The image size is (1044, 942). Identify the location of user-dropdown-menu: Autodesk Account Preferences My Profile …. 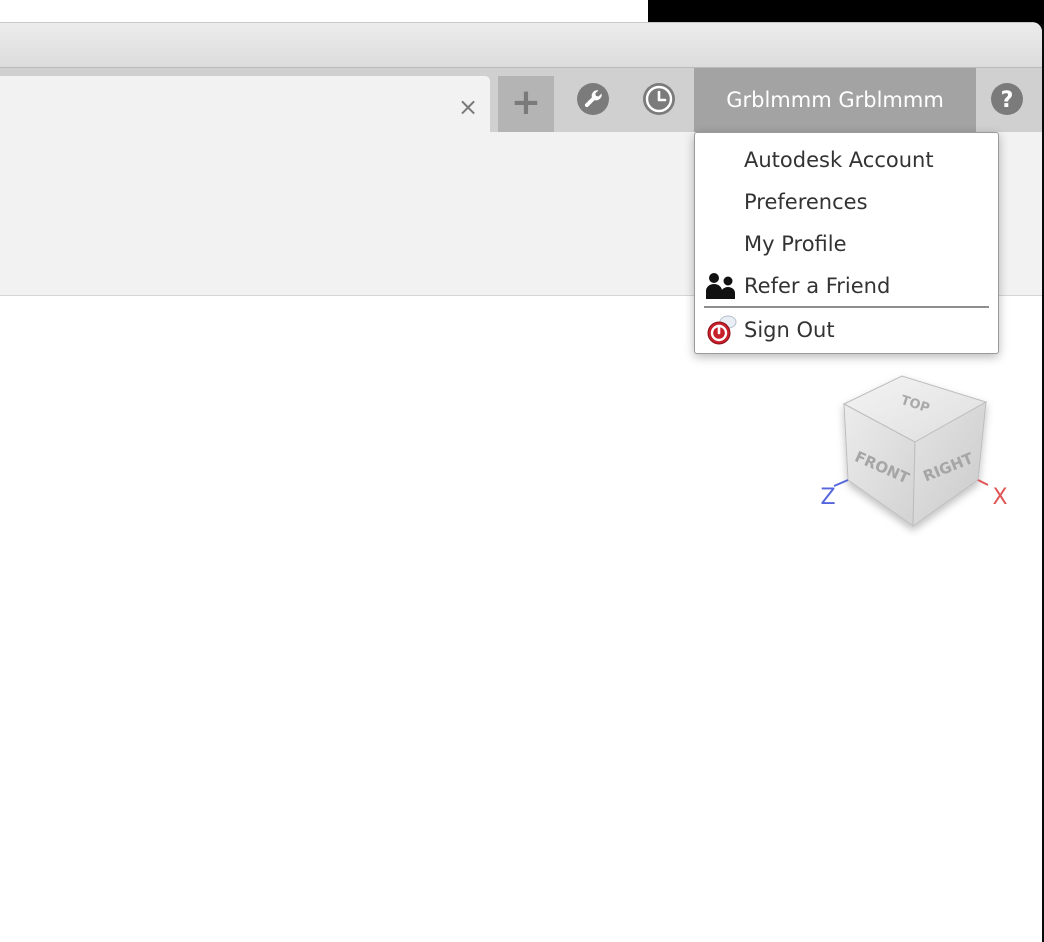
(846, 243).